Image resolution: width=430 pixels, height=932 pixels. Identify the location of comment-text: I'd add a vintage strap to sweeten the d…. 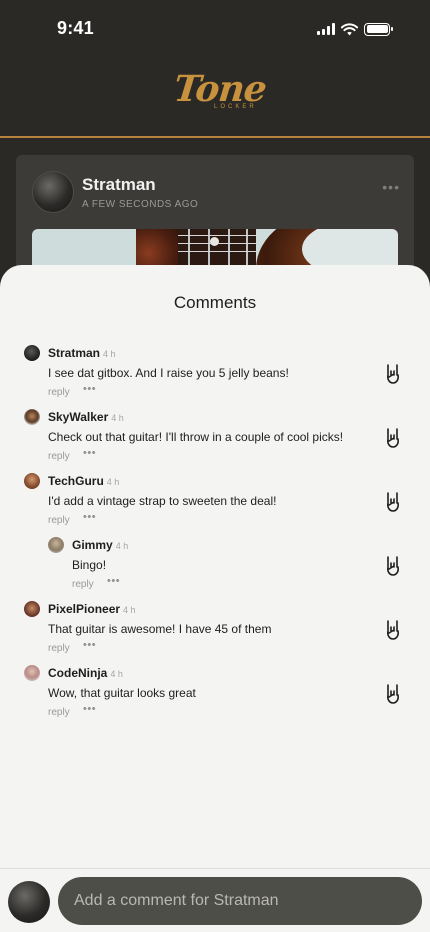
(162, 501).